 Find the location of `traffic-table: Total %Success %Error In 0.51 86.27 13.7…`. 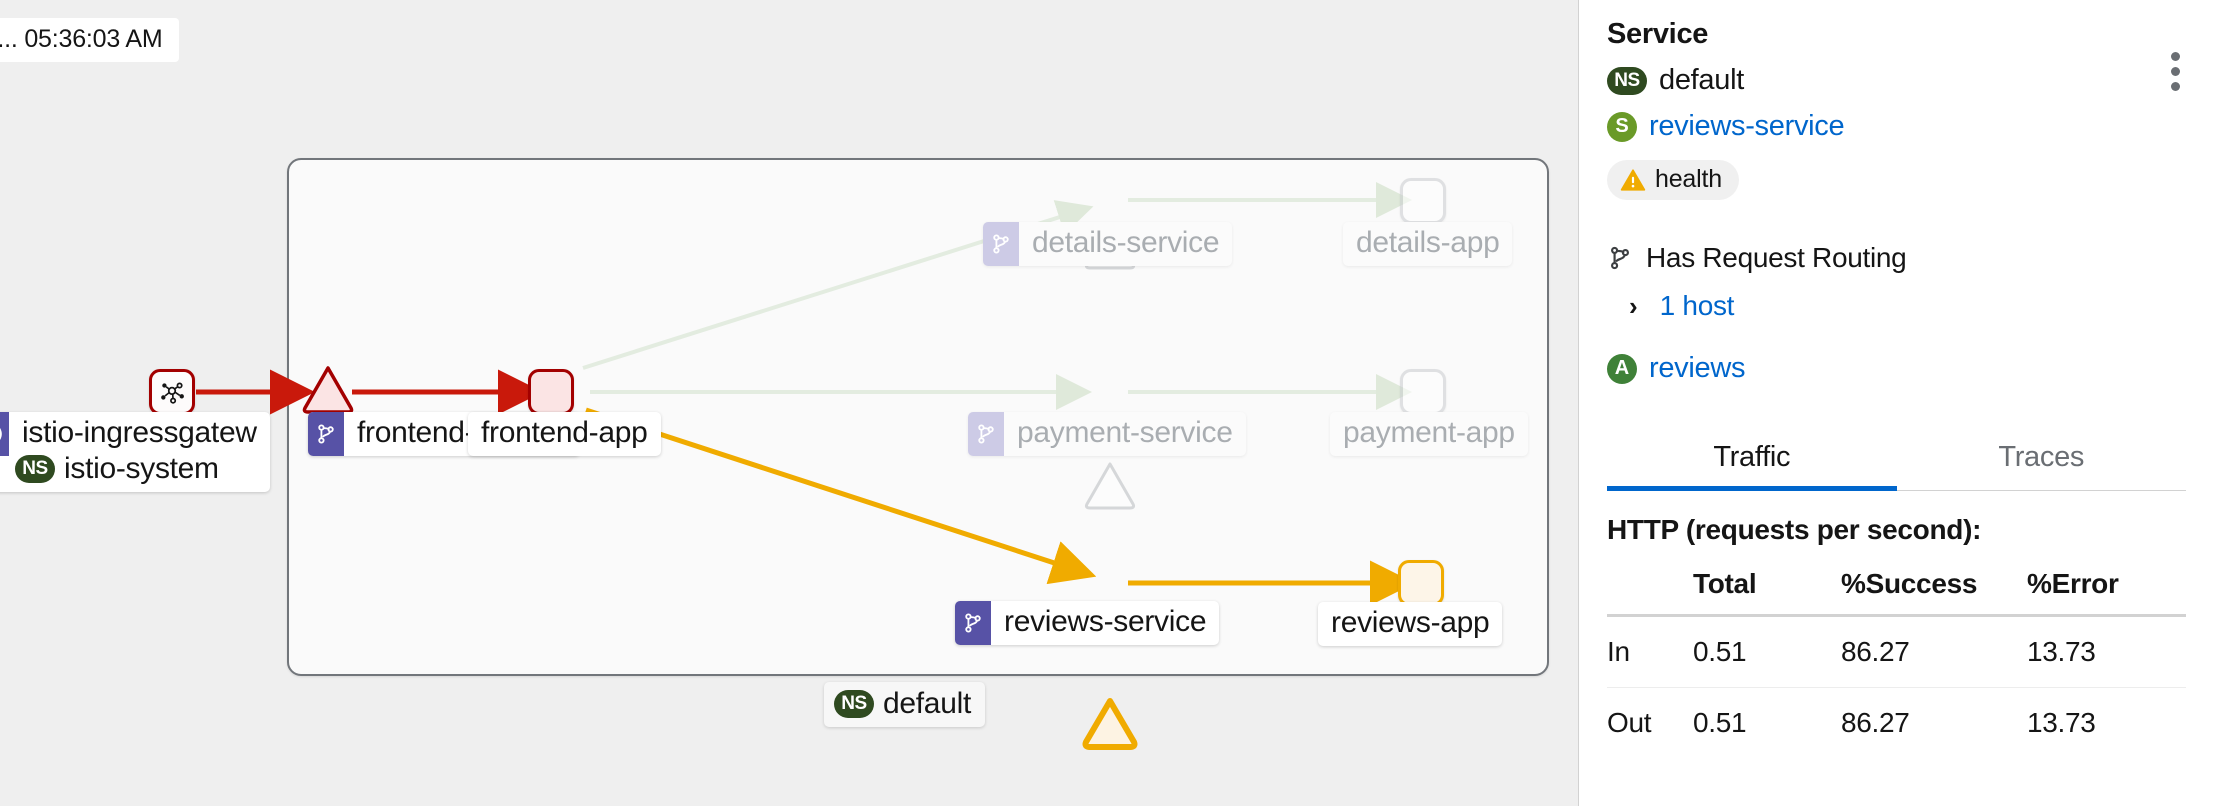

traffic-table: Total %Success %Error In 0.51 86.27 13.7… is located at coordinates (1896, 658).